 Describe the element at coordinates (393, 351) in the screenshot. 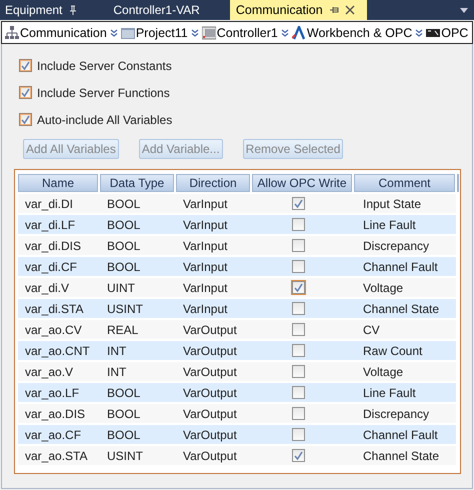

I see `table-cell-text: Raw Count` at that location.